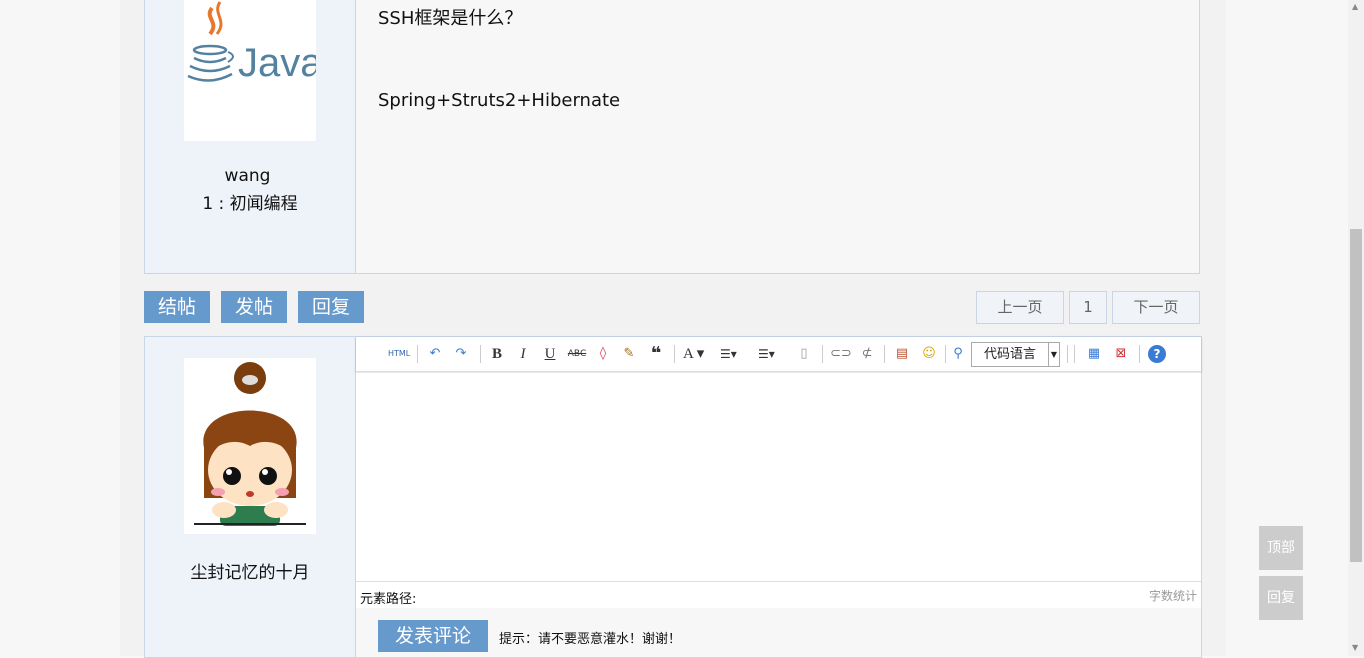 The height and width of the screenshot is (658, 1364). I want to click on post-line-question: SSH框架是什么？, so click(450, 18).